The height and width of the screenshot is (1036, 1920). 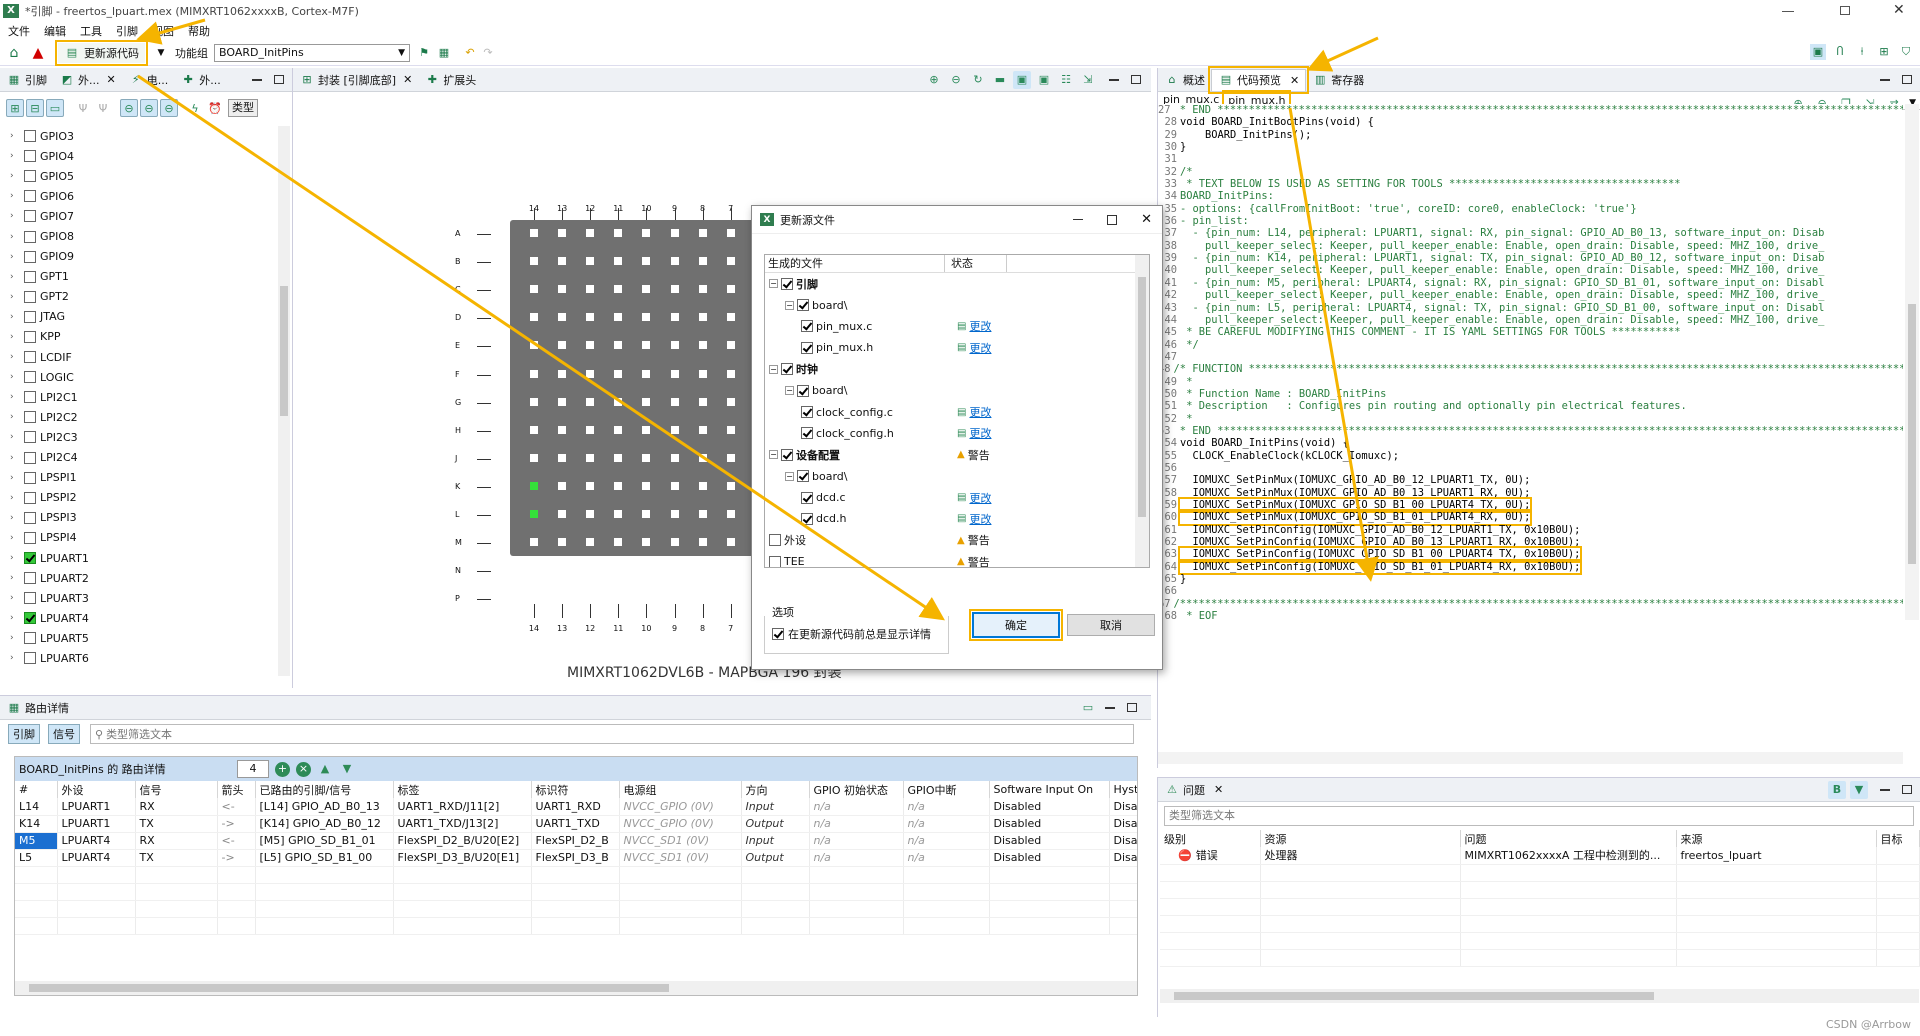 What do you see at coordinates (1044, 80) in the screenshot?
I see `view-bottom-icon: ▣` at bounding box center [1044, 80].